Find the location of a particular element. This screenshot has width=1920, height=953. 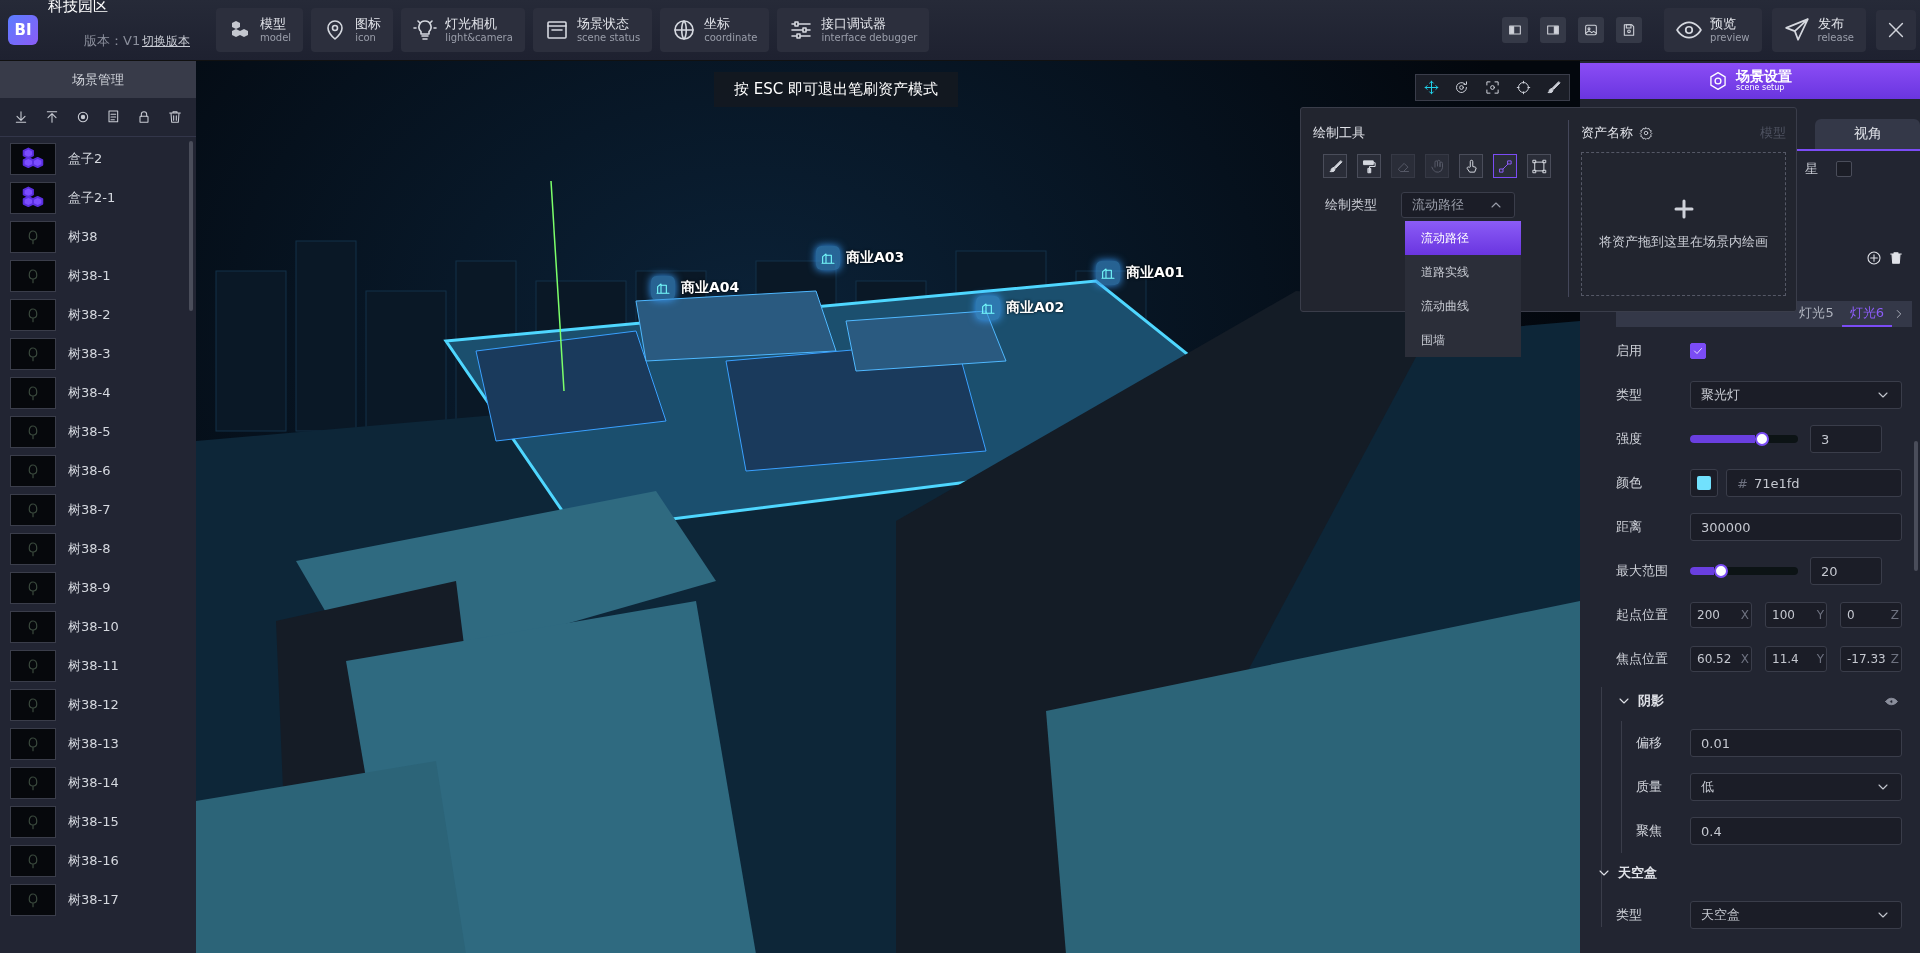

dropdown-option: 围墙 is located at coordinates (1463, 340).